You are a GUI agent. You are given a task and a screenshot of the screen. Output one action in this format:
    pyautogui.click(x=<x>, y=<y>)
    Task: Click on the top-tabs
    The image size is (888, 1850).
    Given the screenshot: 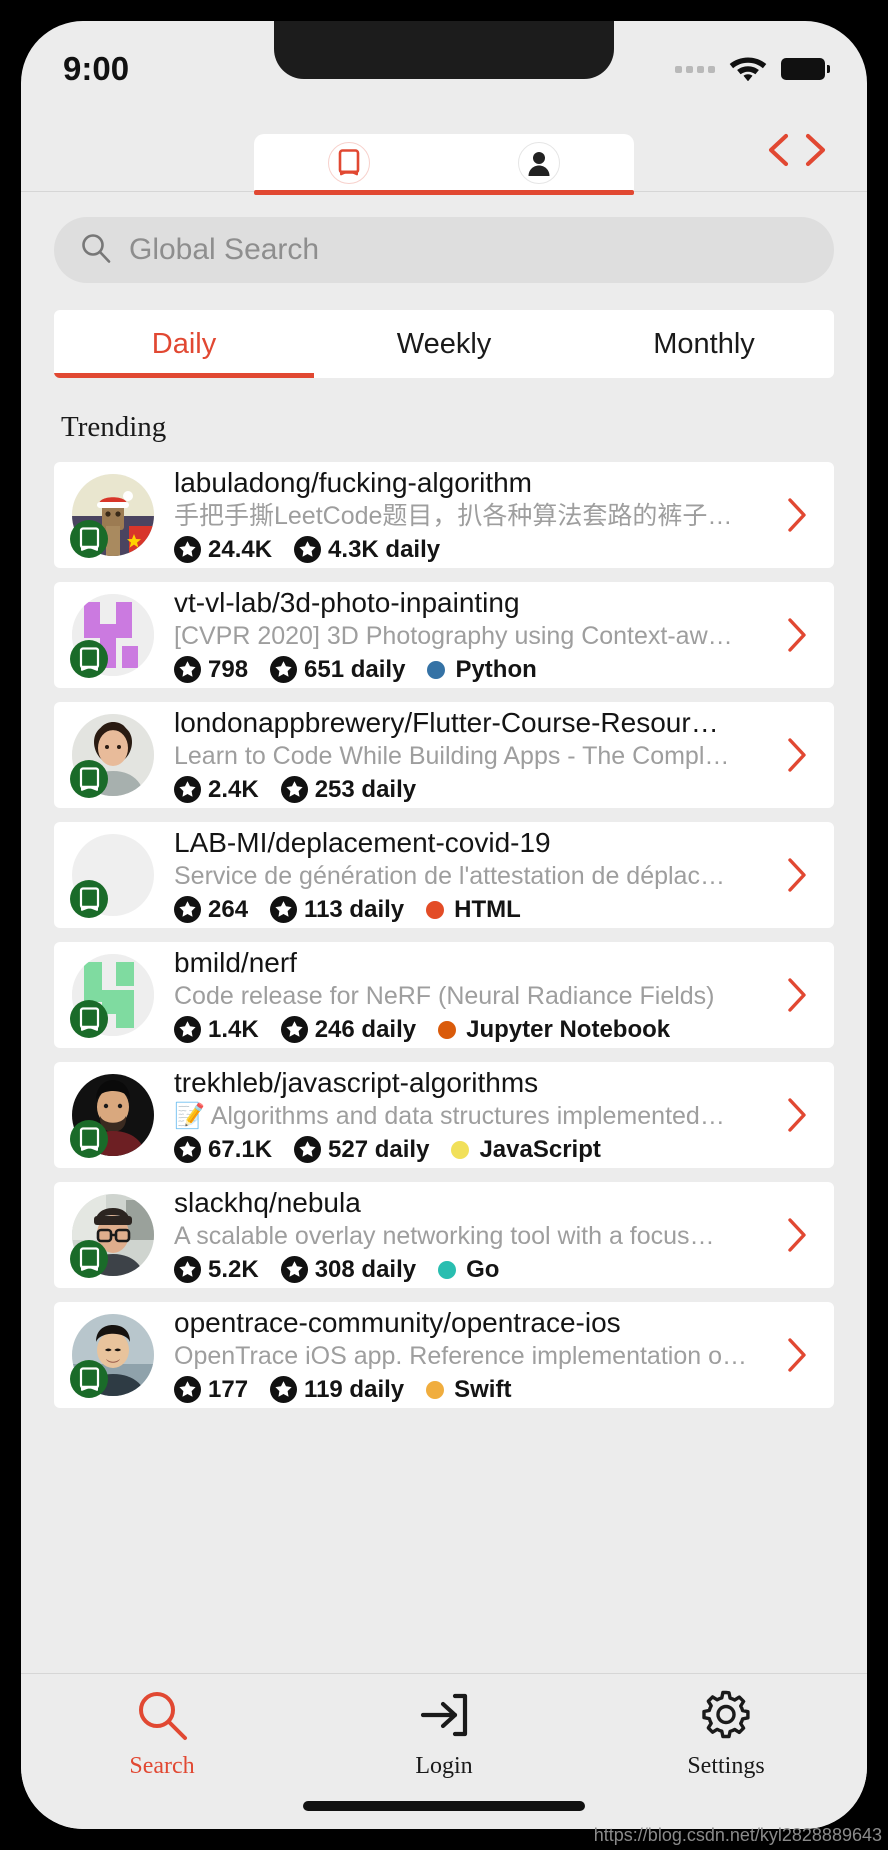 What is the action you would take?
    pyautogui.click(x=444, y=164)
    